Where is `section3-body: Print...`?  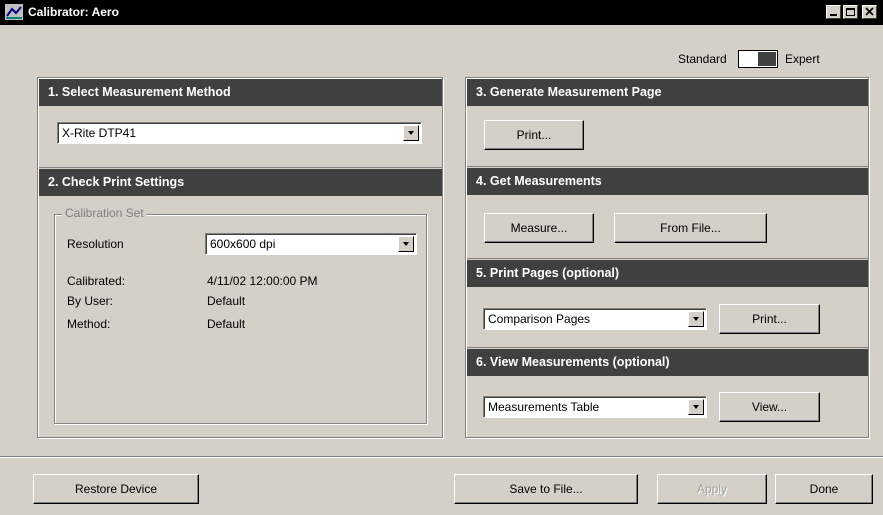
section3-body: Print... is located at coordinates (667, 136).